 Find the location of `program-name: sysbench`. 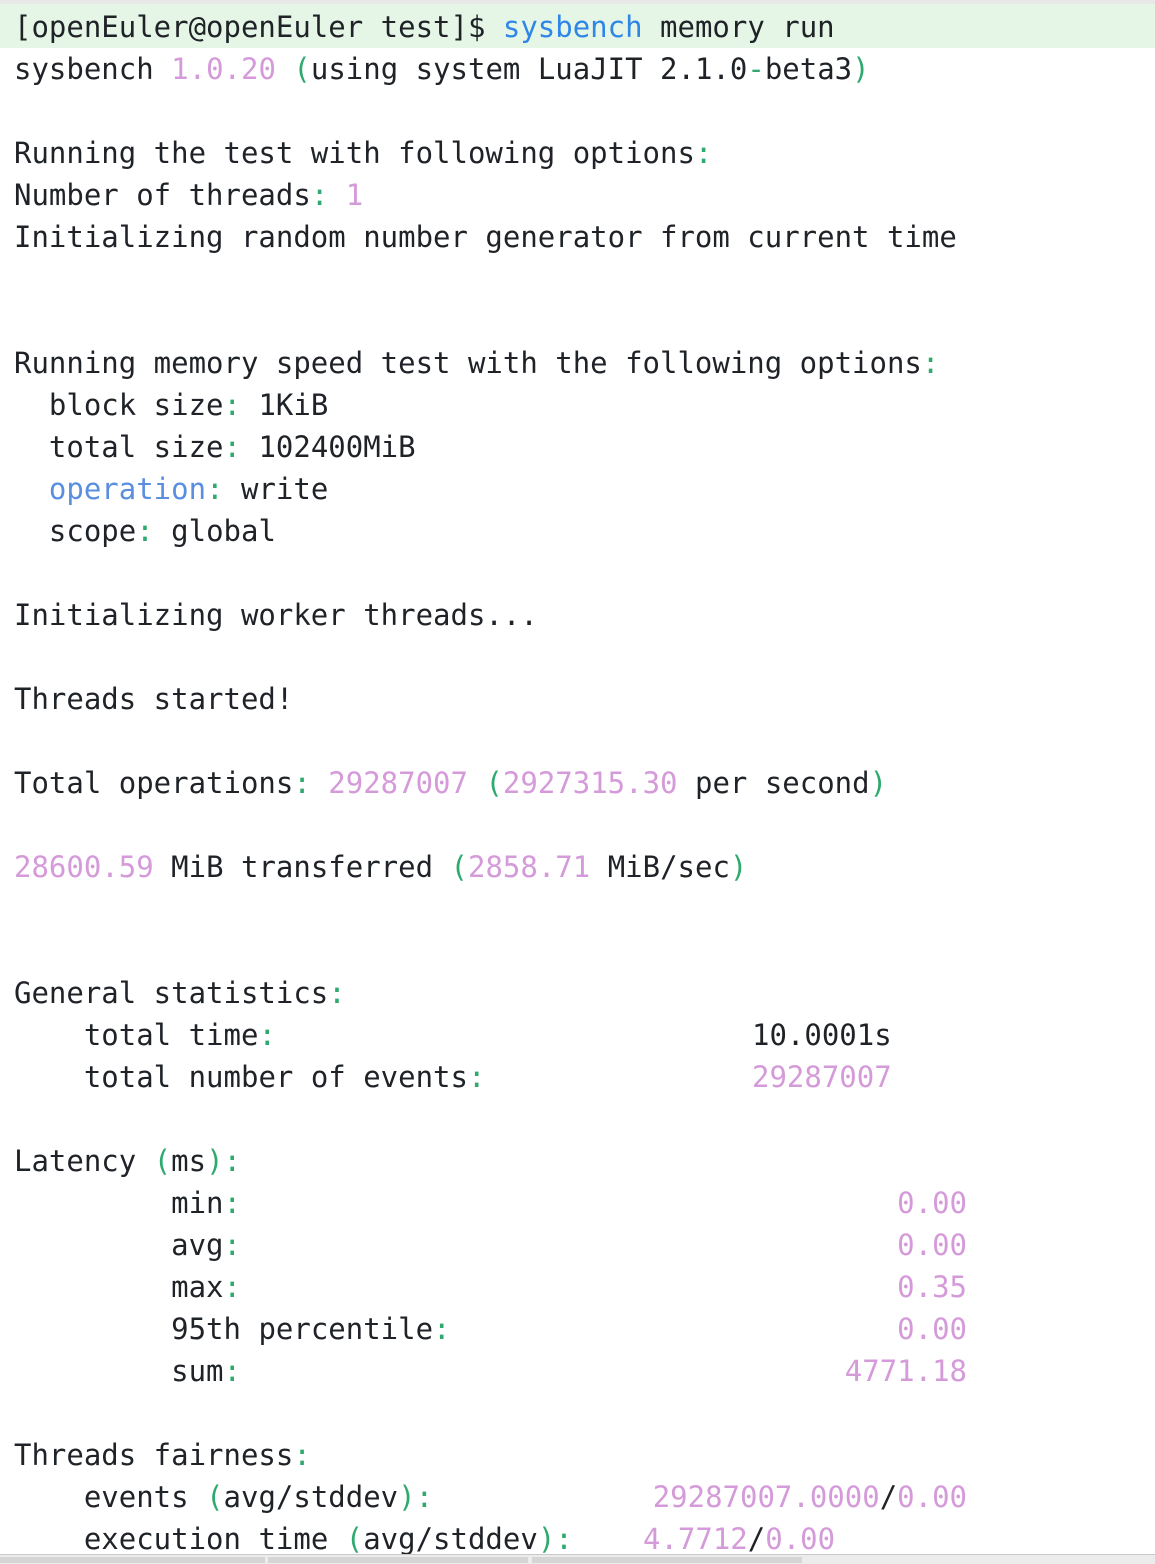

program-name: sysbench is located at coordinates (84, 69).